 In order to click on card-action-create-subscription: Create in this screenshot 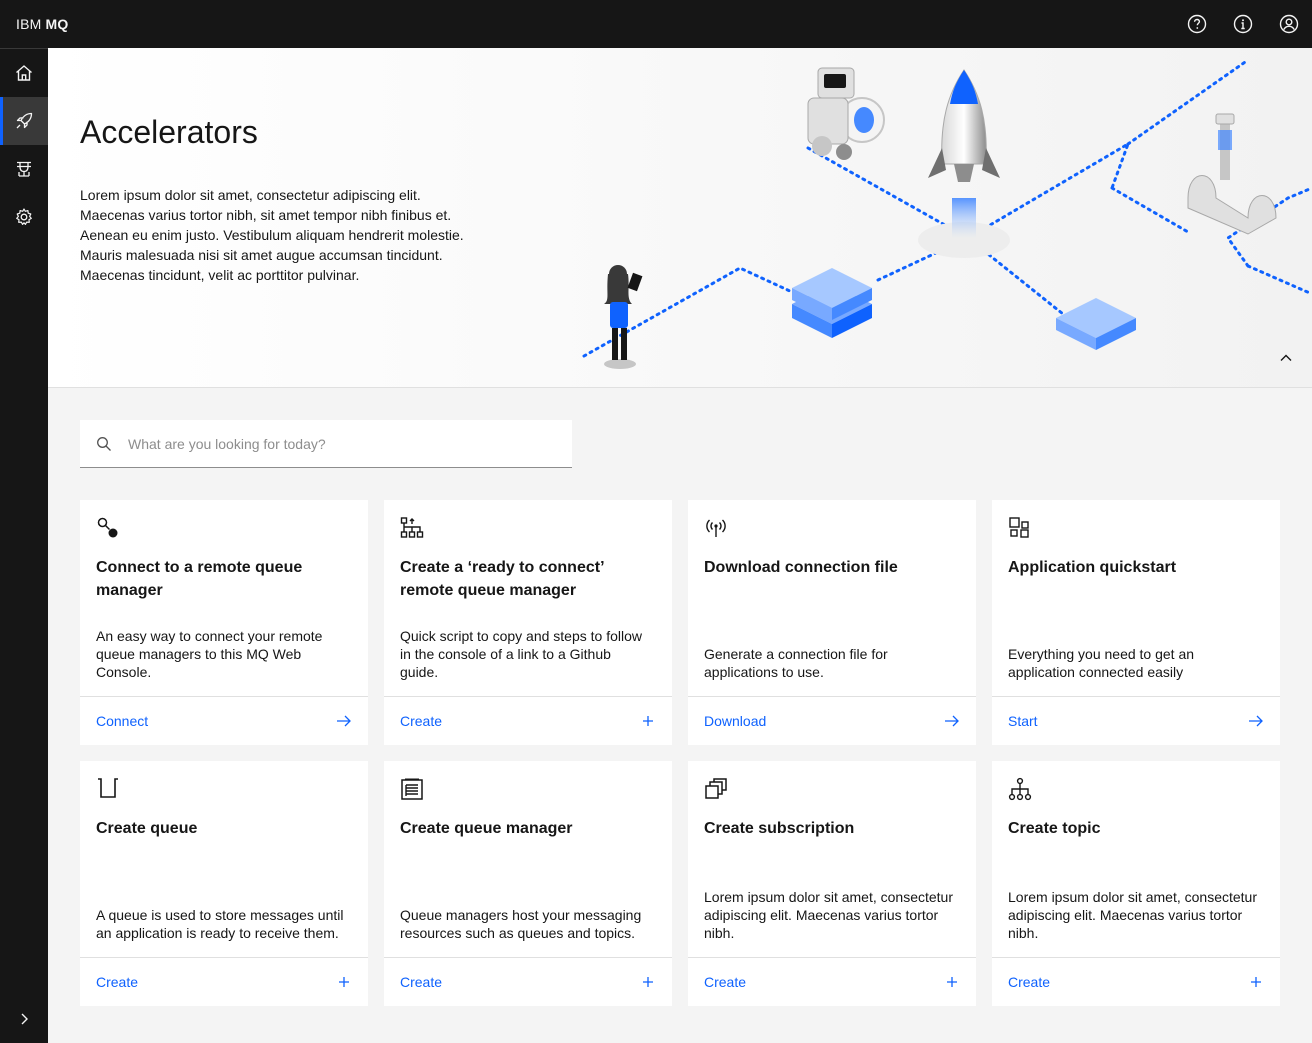, I will do `click(832, 981)`.